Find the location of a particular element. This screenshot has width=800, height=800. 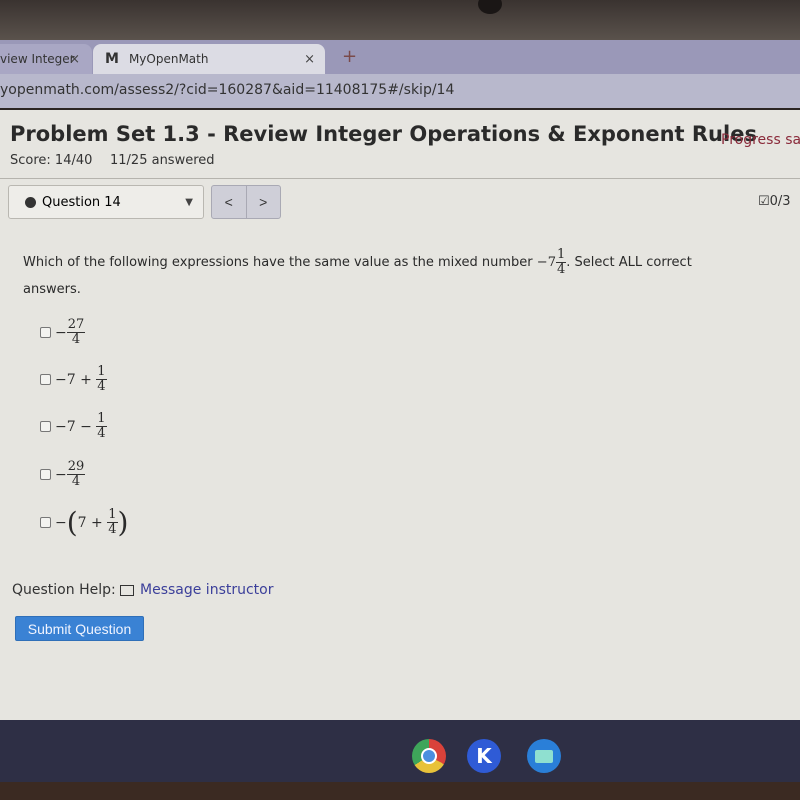

mixed-fraction: 14 is located at coordinates (561, 262).